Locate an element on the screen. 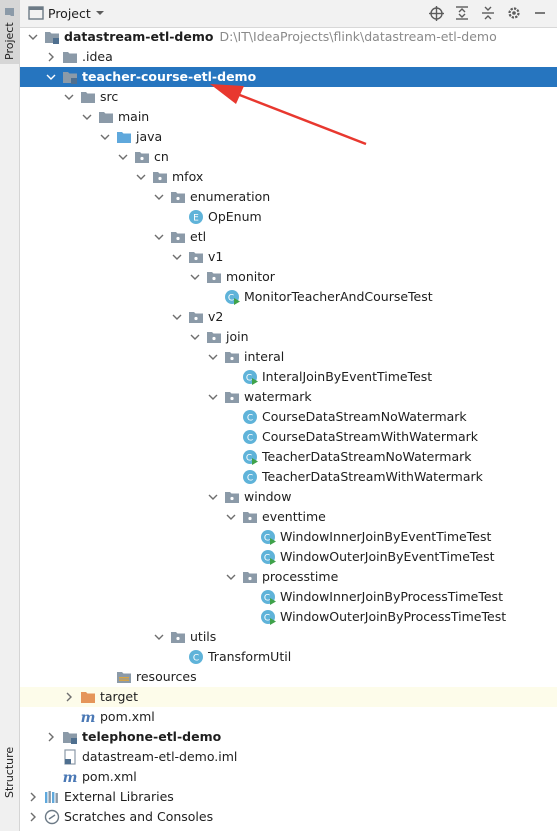 This screenshot has height=831, width=557. tree-node: utils is located at coordinates (288, 637).